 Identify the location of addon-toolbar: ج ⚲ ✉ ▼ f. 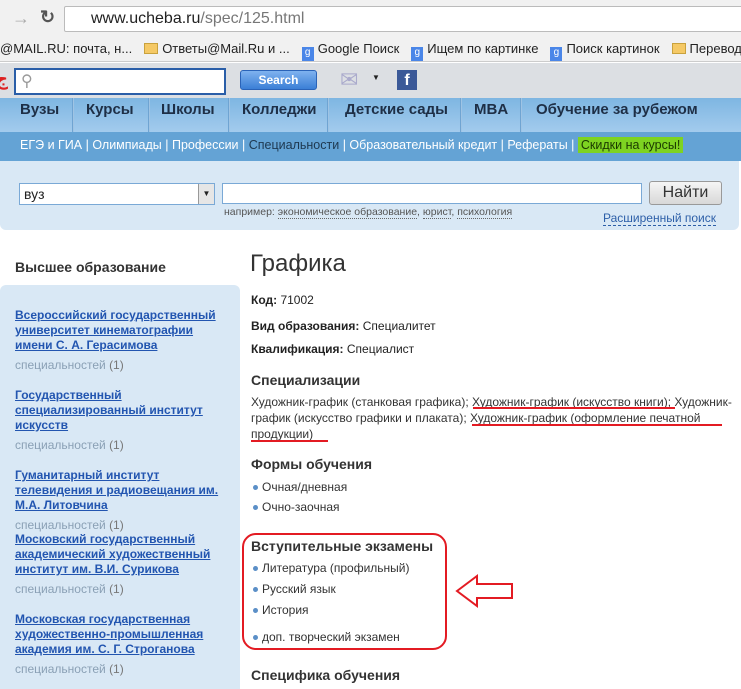
(370, 80).